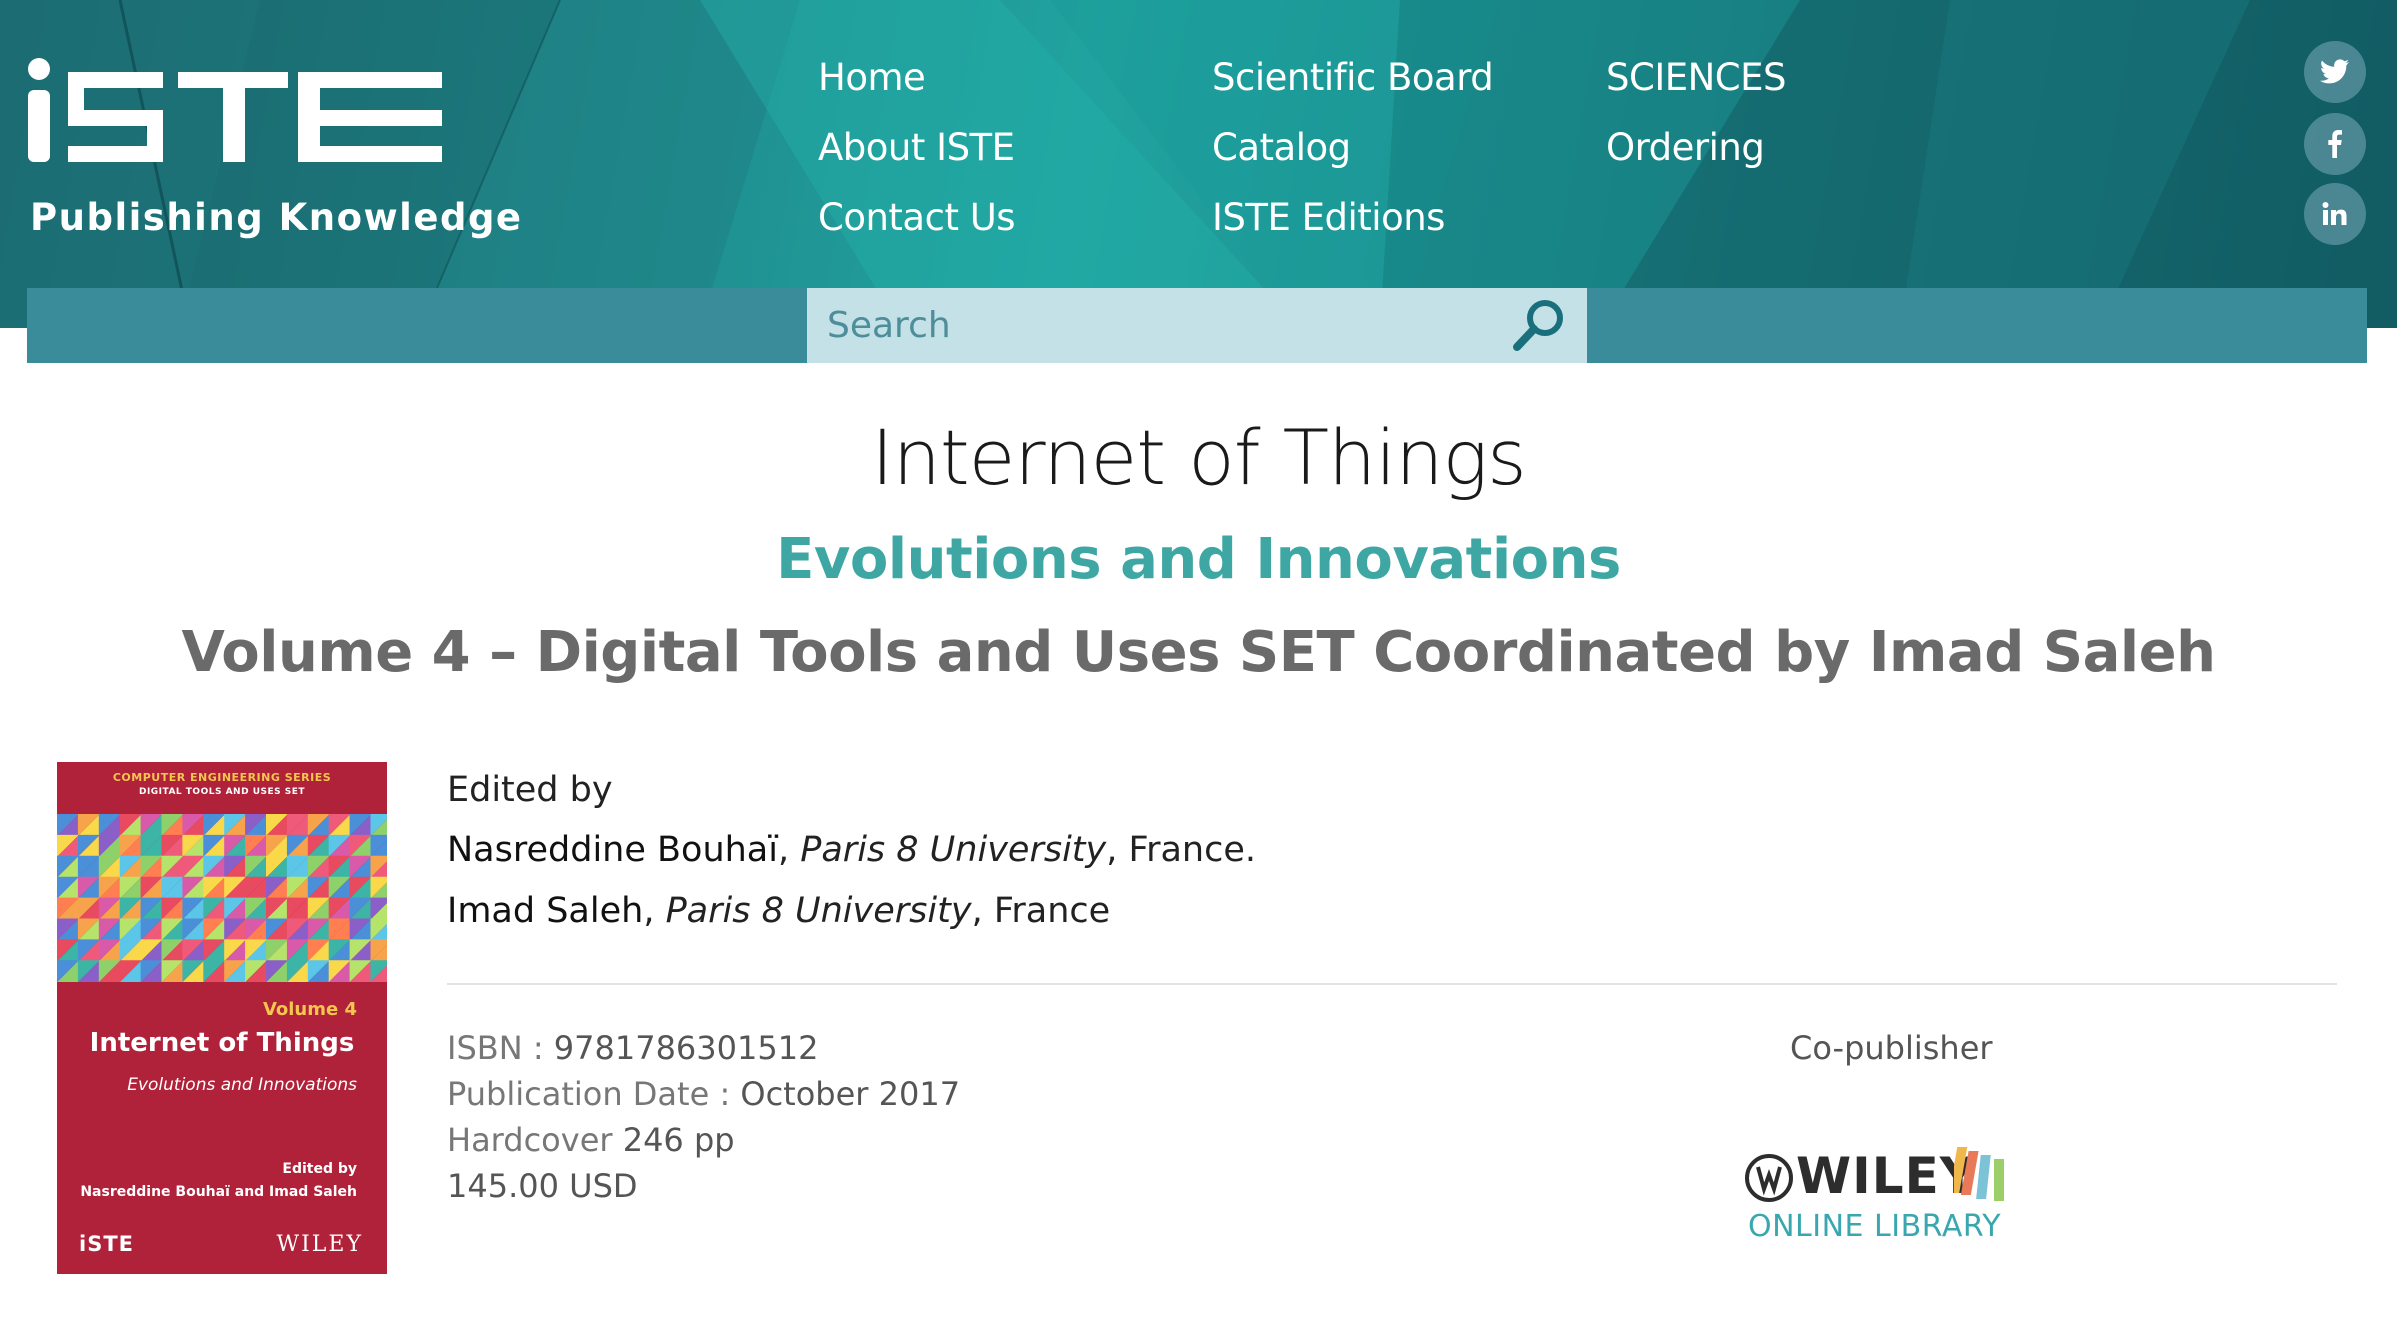  I want to click on copublisher-label: Co-publisher, so click(1891, 1048).